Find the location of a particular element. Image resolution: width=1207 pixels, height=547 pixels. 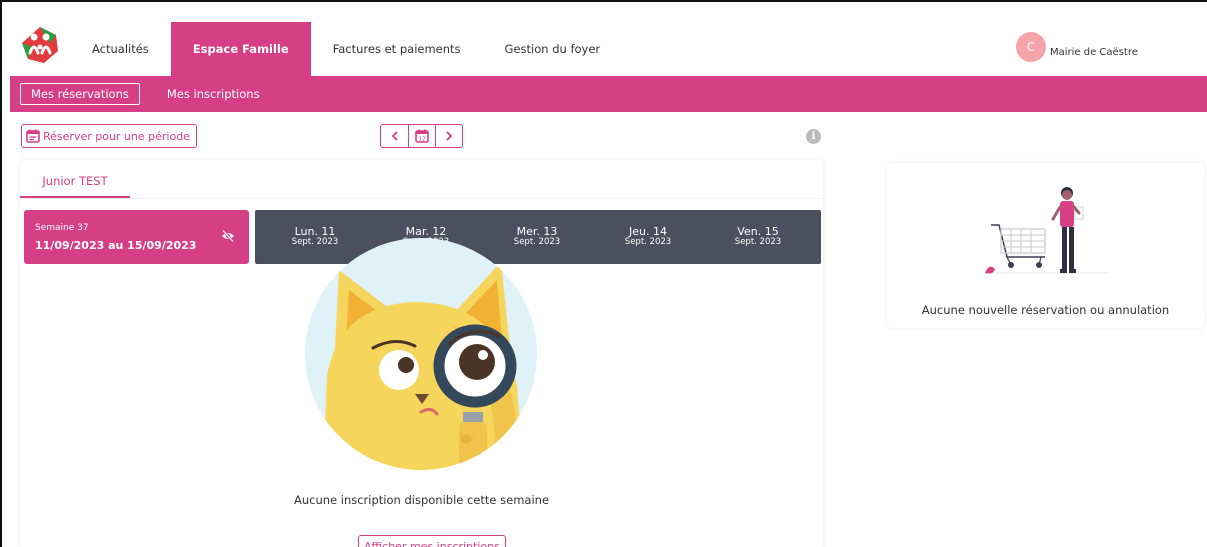

week-date-range: 11/09/2023 au 15/09/2023 is located at coordinates (116, 245).